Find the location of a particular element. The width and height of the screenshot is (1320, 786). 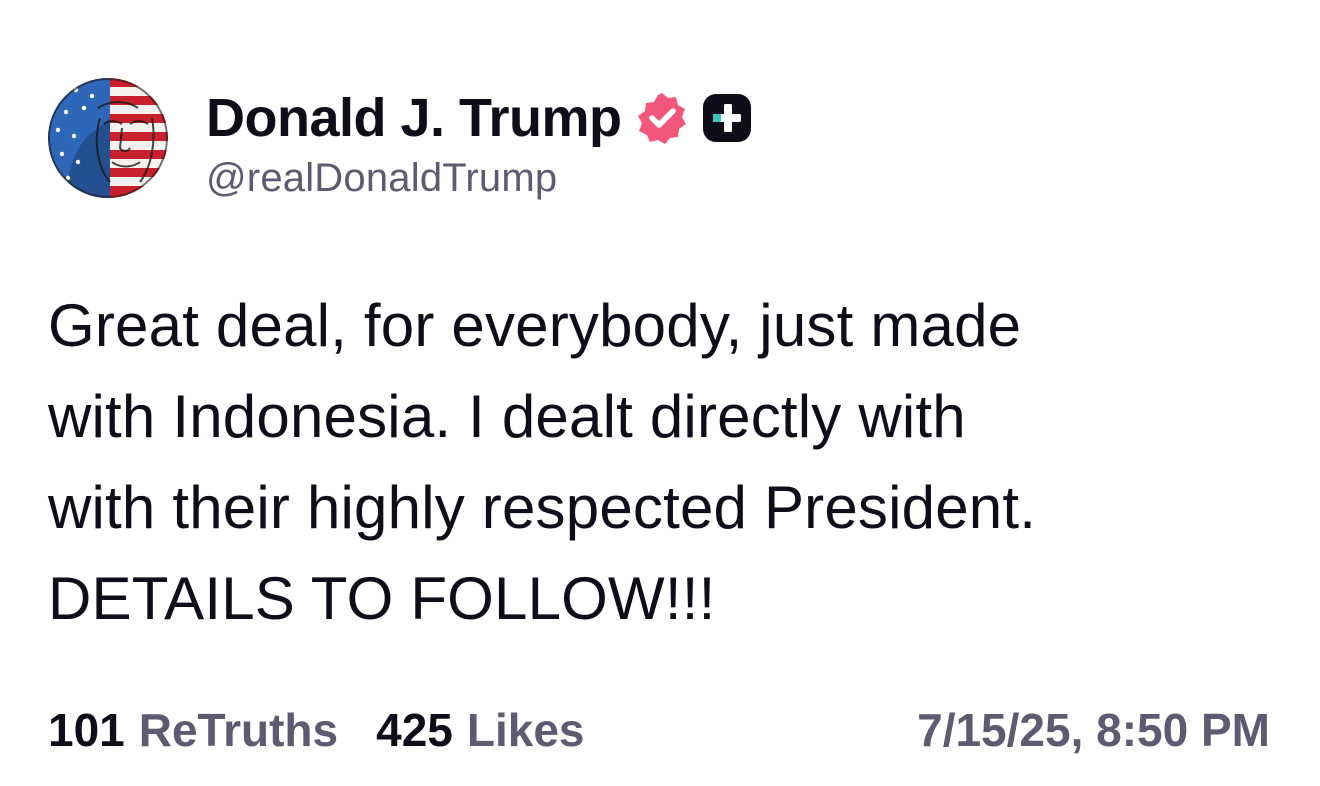

likes-label: Likes is located at coordinates (525, 730).